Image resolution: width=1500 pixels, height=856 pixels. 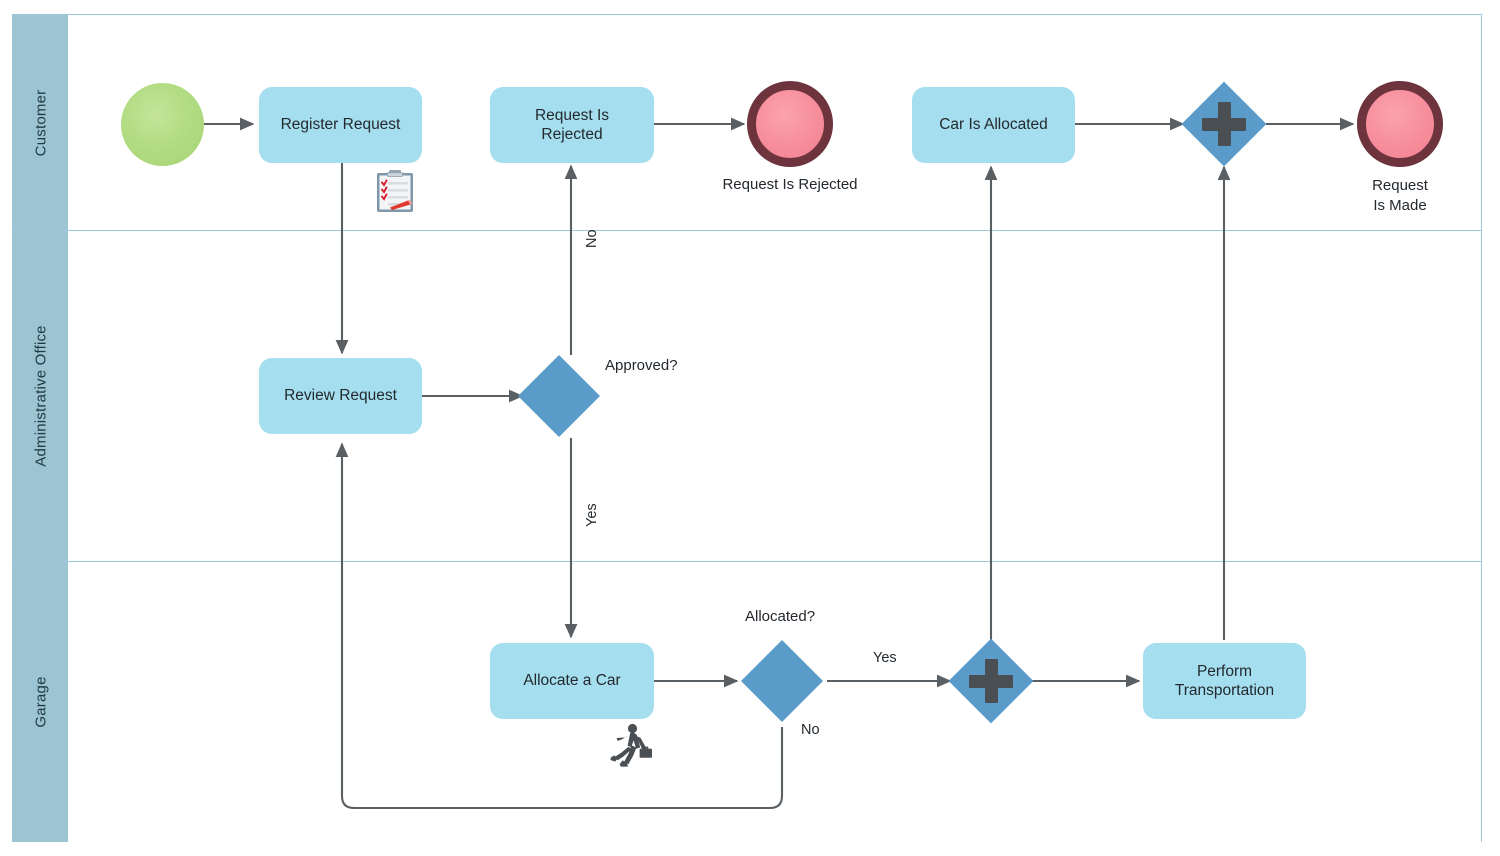 What do you see at coordinates (1400, 205) in the screenshot?
I see `end-event-label-request-is-made-line2: Is Made` at bounding box center [1400, 205].